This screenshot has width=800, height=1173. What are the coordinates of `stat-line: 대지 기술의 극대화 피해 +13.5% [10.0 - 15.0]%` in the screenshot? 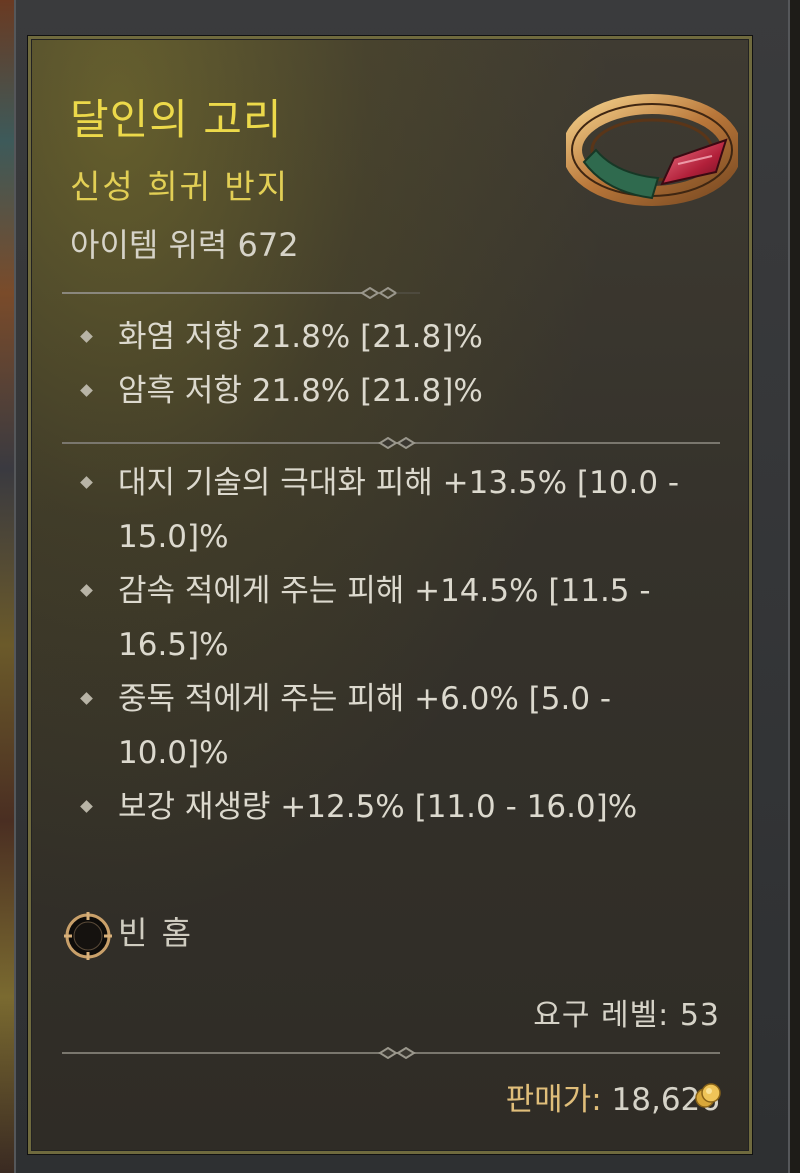 It's located at (399, 510).